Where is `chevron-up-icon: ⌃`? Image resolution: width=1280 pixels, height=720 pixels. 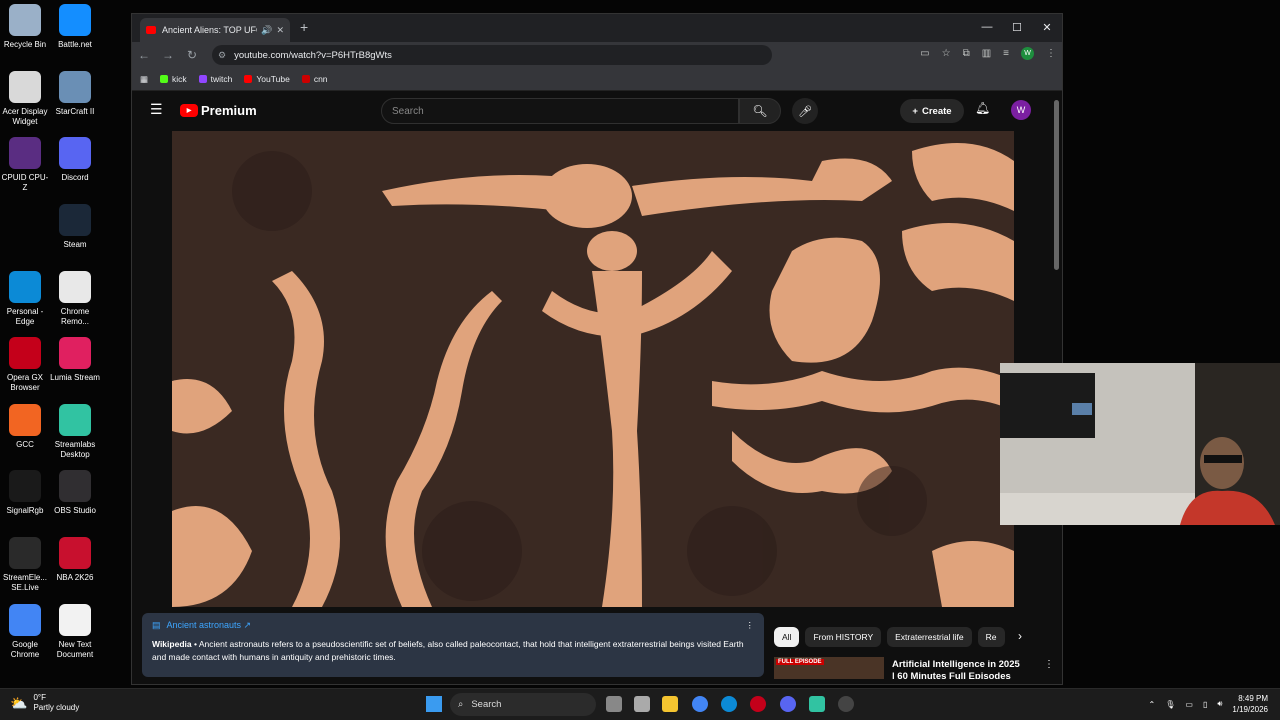
chevron-up-icon: ⌃ is located at coordinates (1152, 704).